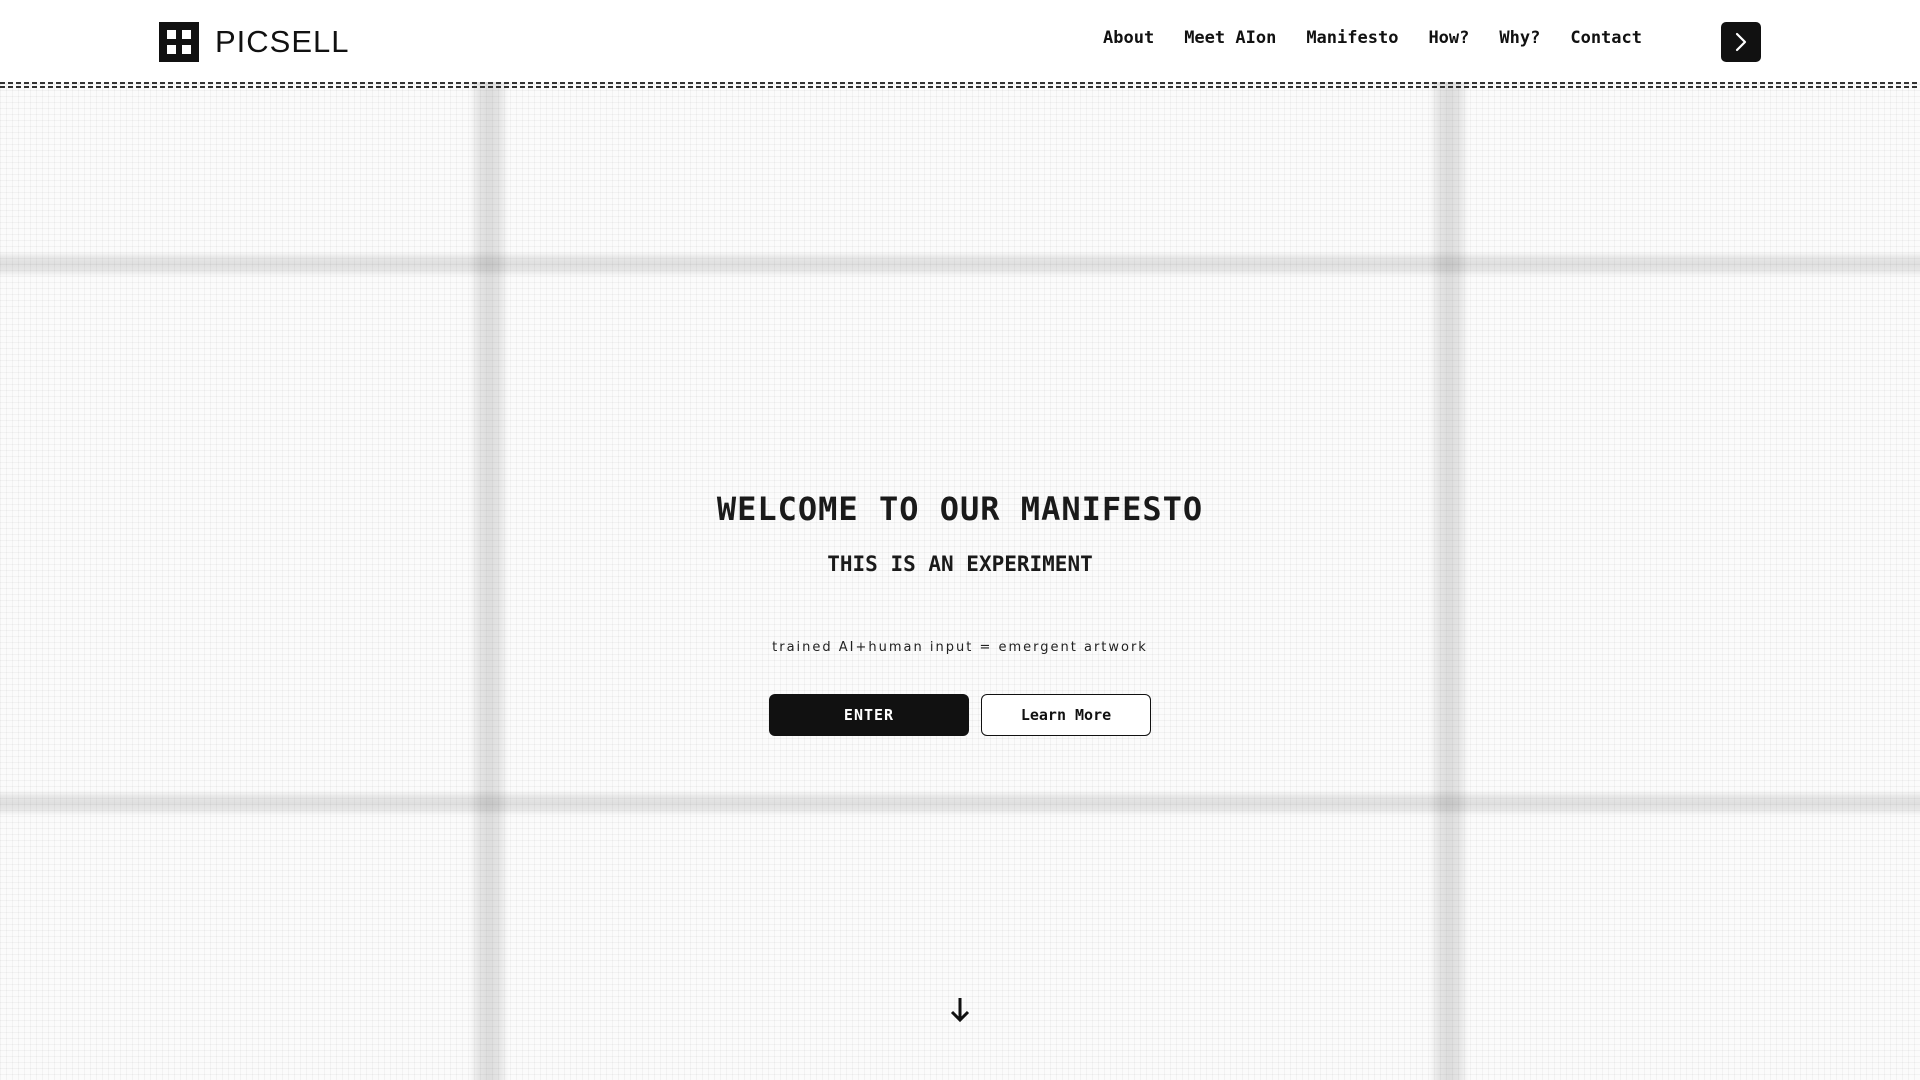  I want to click on header-divider, so click(960, 85).